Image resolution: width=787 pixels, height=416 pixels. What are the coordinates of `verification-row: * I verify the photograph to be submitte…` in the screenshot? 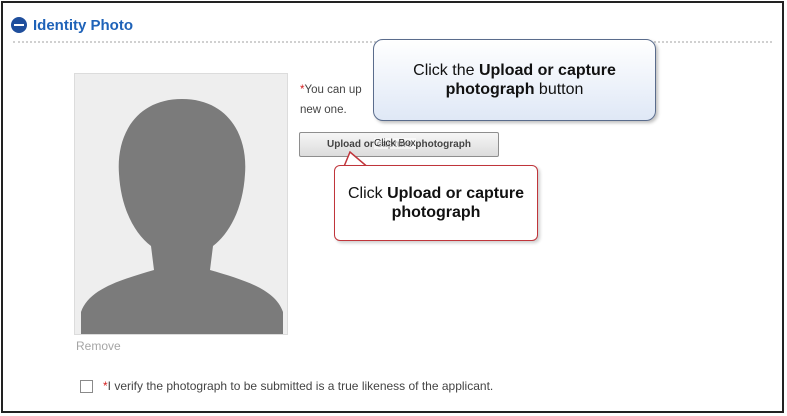 It's located at (286, 386).